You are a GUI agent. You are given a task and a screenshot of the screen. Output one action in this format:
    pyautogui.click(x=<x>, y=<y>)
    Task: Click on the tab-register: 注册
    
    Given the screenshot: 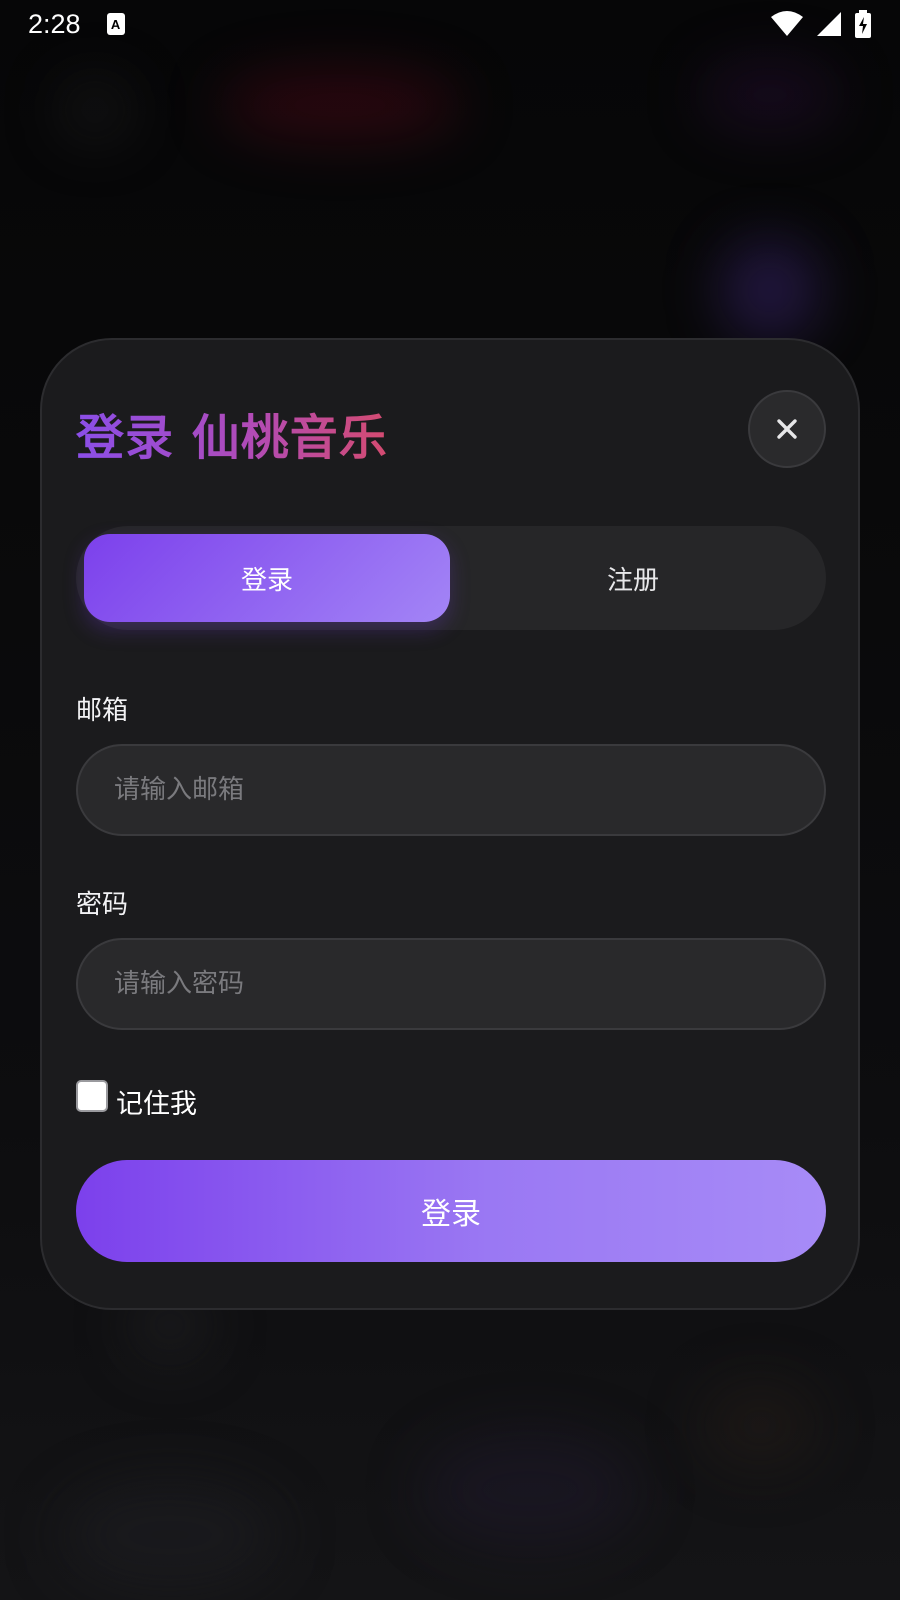 What is the action you would take?
    pyautogui.click(x=633, y=578)
    